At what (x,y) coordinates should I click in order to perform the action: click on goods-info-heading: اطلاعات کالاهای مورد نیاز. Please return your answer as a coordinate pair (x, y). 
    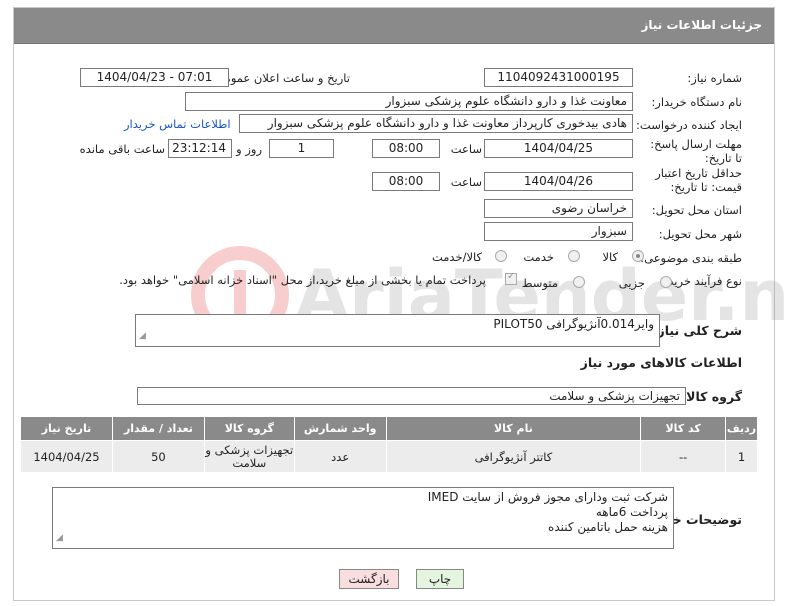
    Looking at the image, I should click on (661, 362).